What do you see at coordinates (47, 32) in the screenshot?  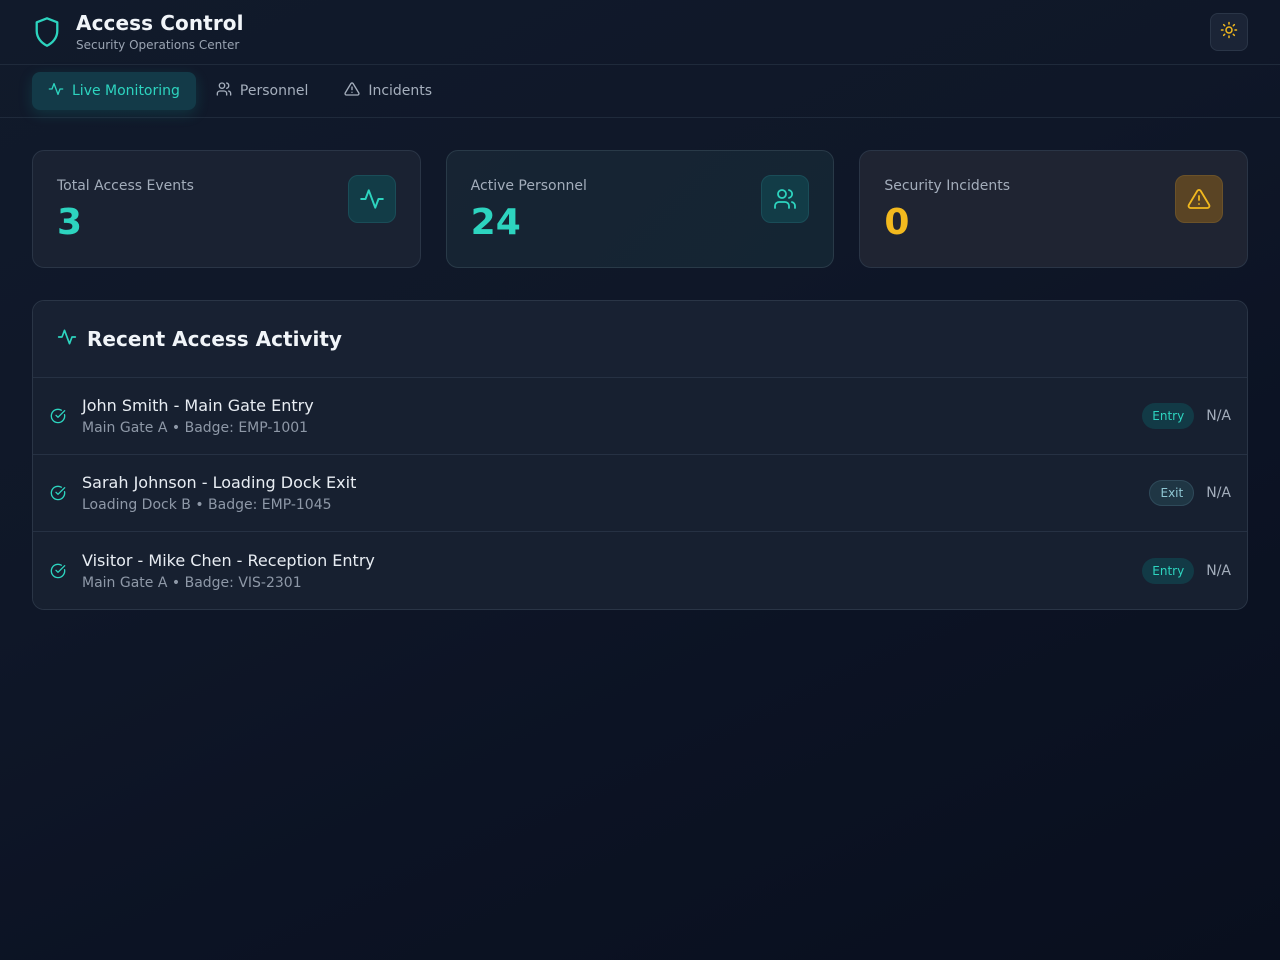 I see `shield-icon` at bounding box center [47, 32].